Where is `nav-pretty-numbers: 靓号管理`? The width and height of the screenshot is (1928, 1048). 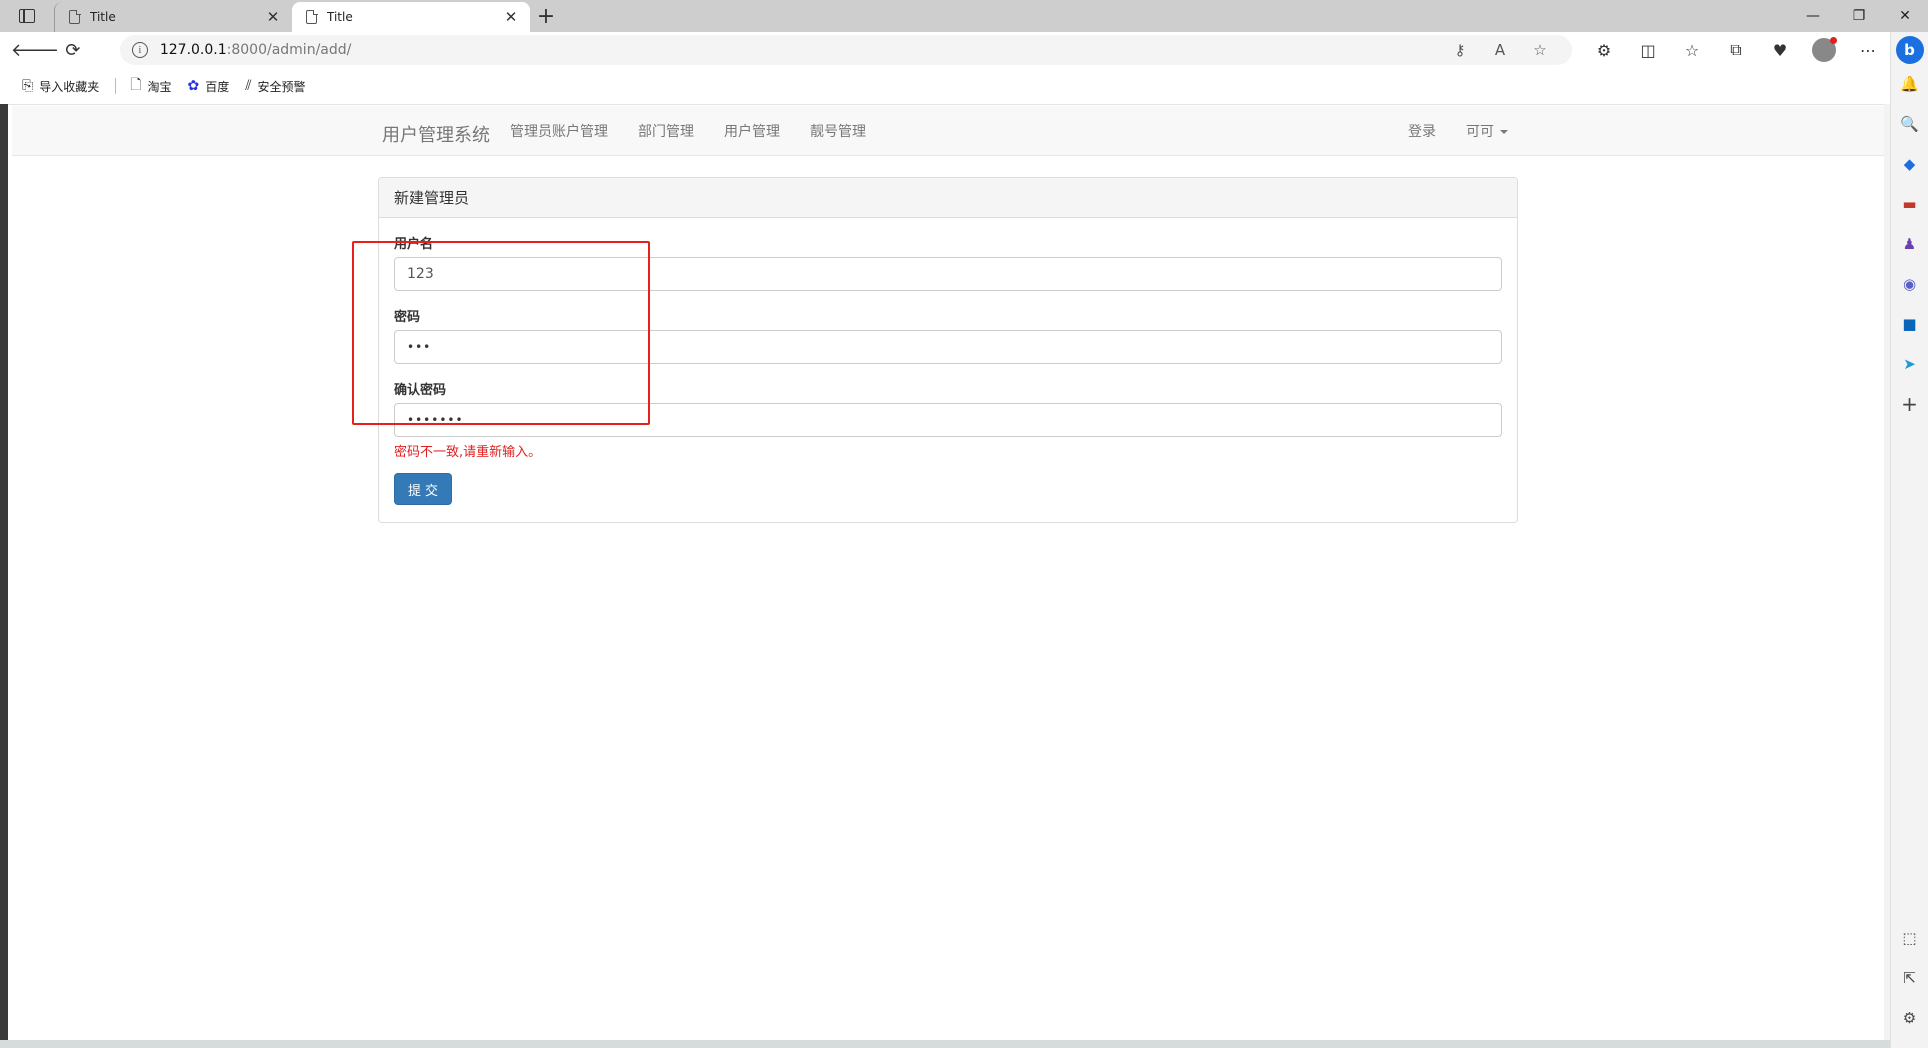
nav-pretty-numbers: 靓号管理 is located at coordinates (838, 131).